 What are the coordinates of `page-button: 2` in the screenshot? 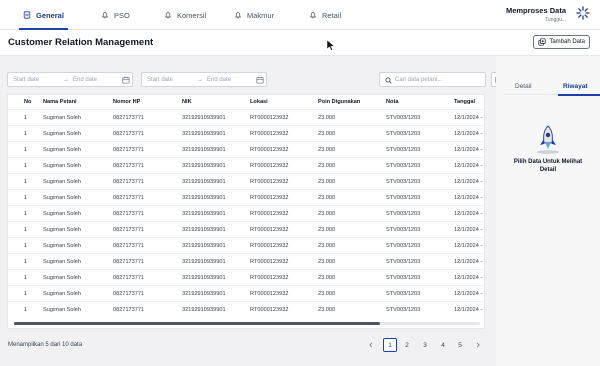 It's located at (407, 345).